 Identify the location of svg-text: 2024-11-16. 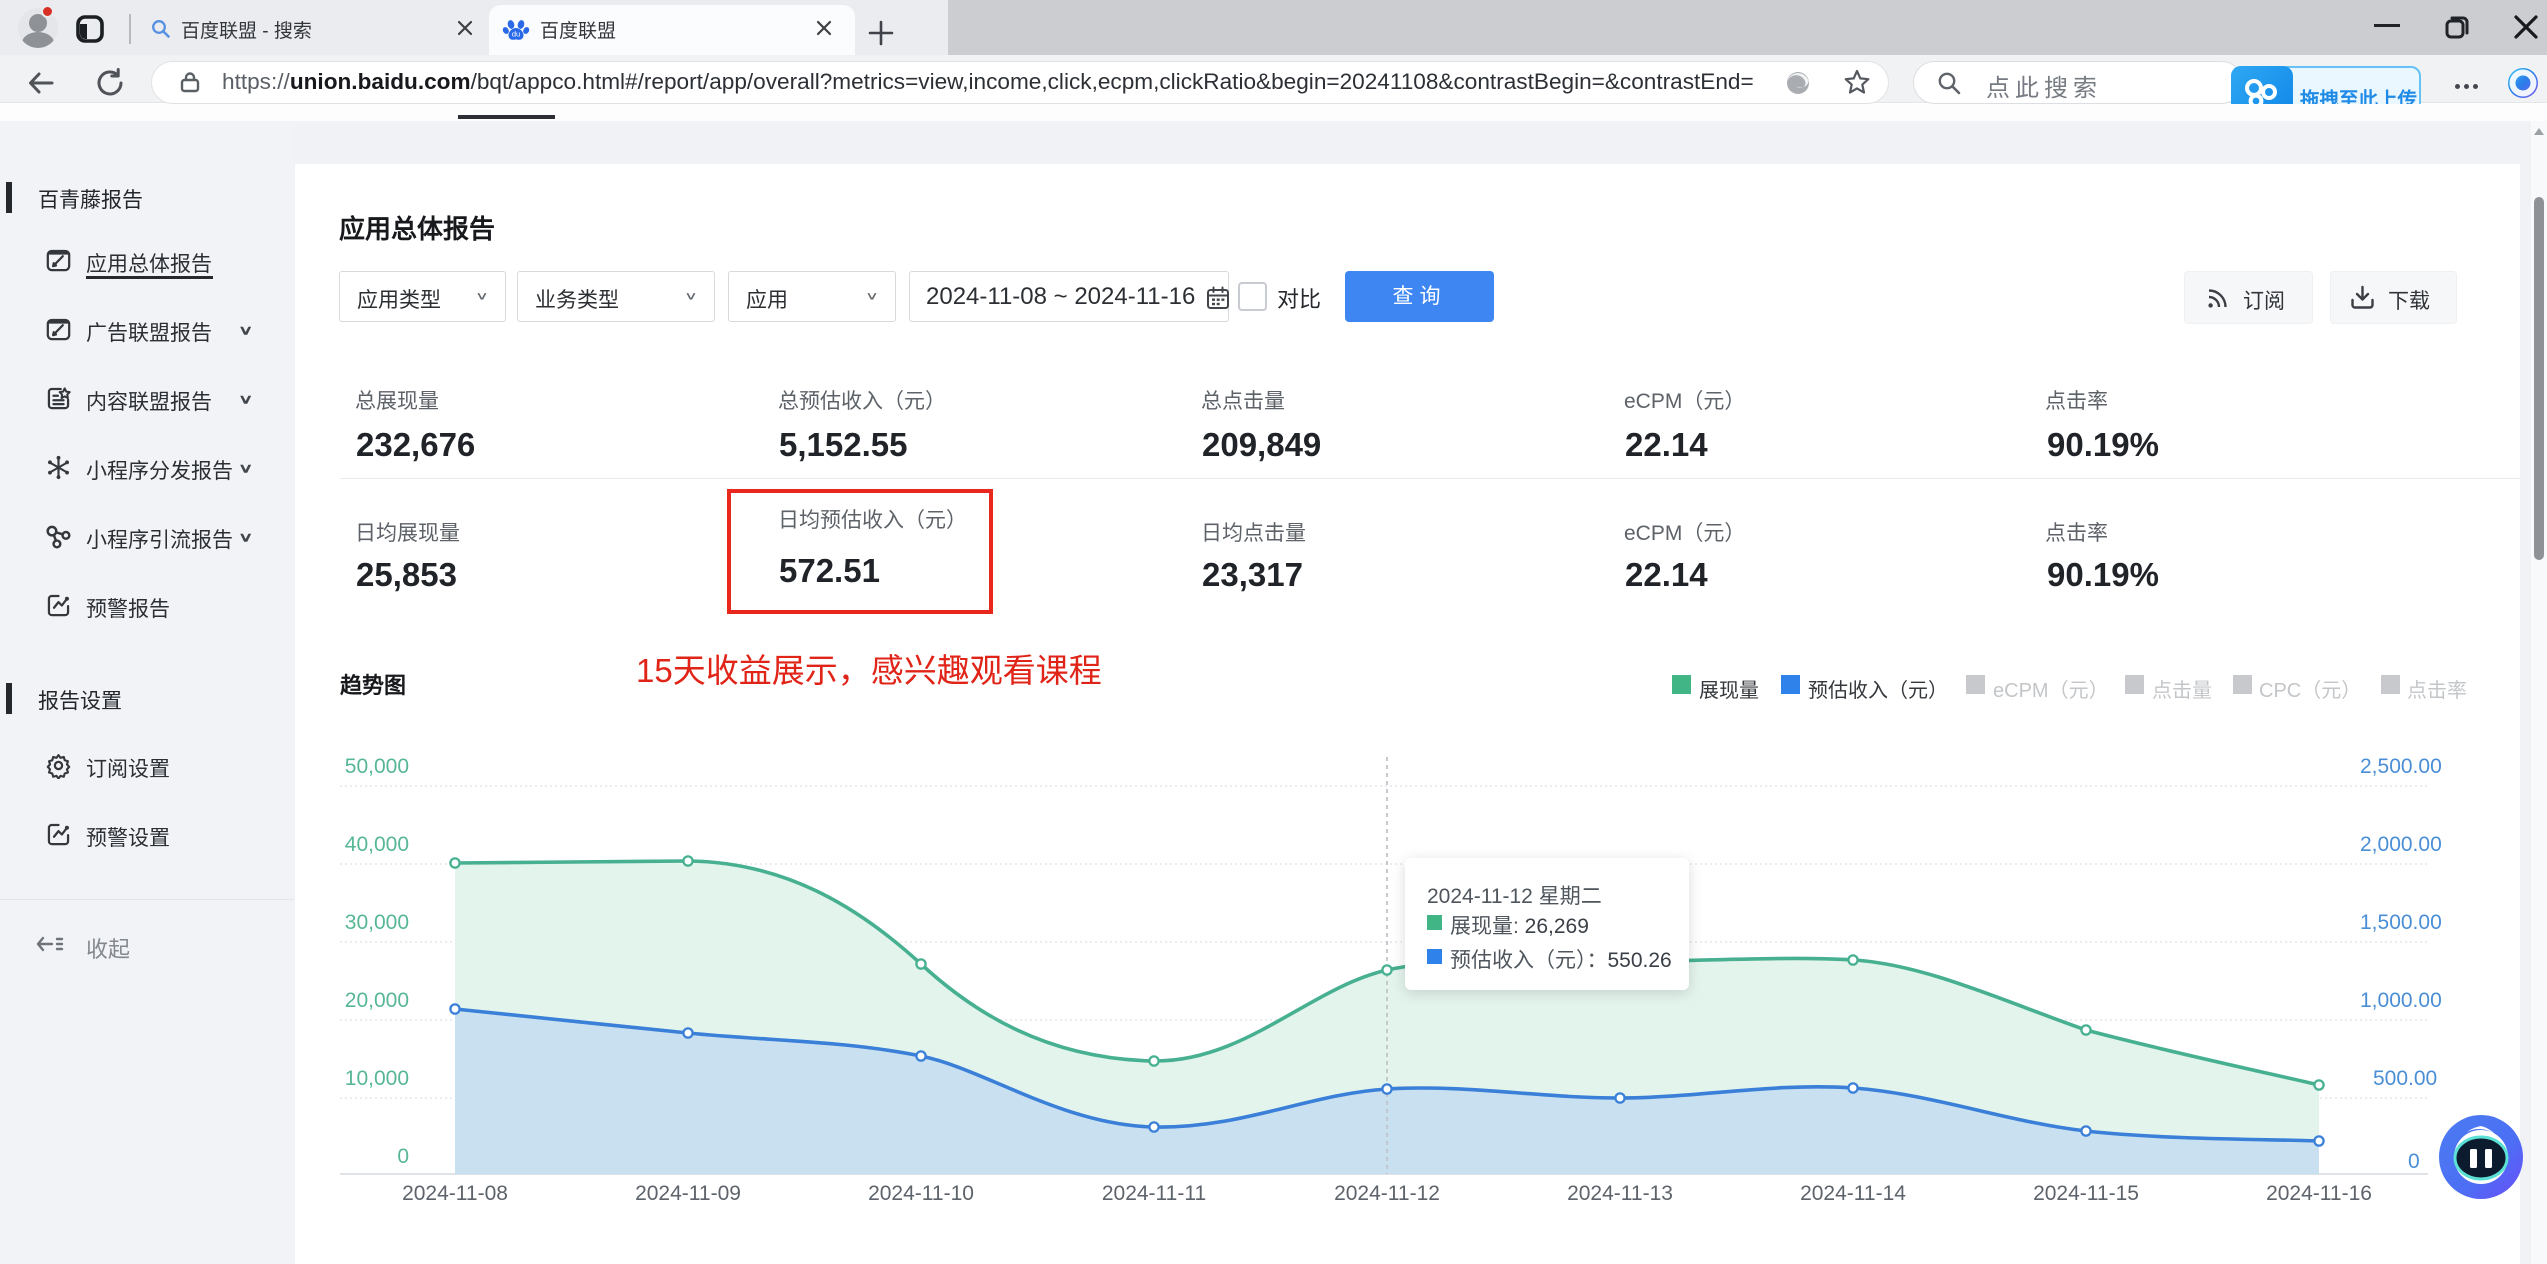
(2319, 1193).